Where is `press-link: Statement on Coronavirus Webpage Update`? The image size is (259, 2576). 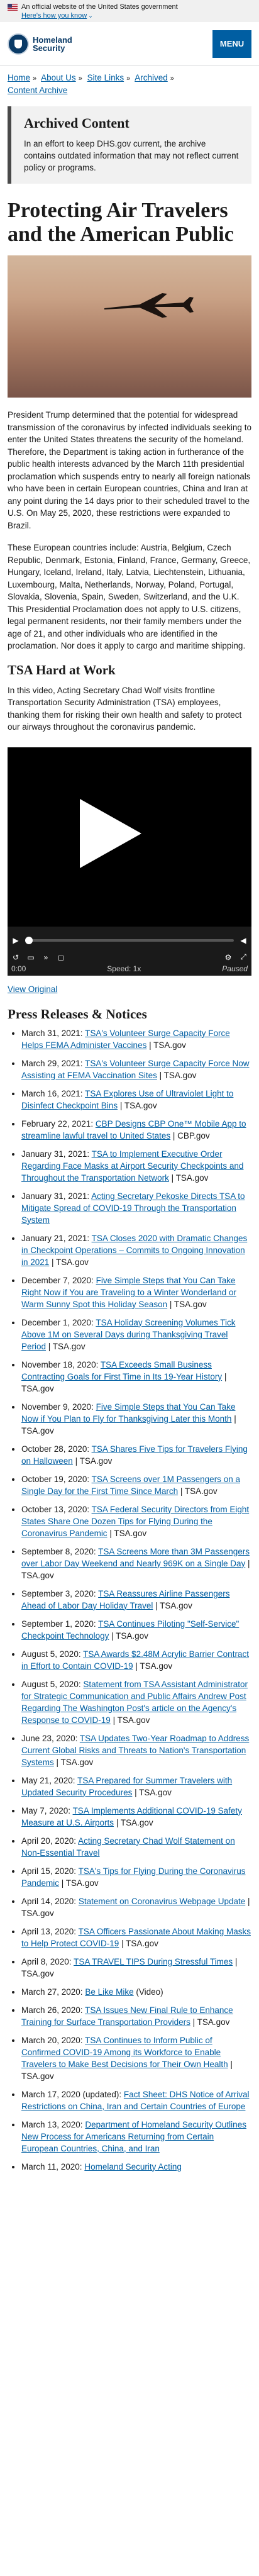
press-link: Statement on Coronavirus Webpage Update is located at coordinates (162, 1901).